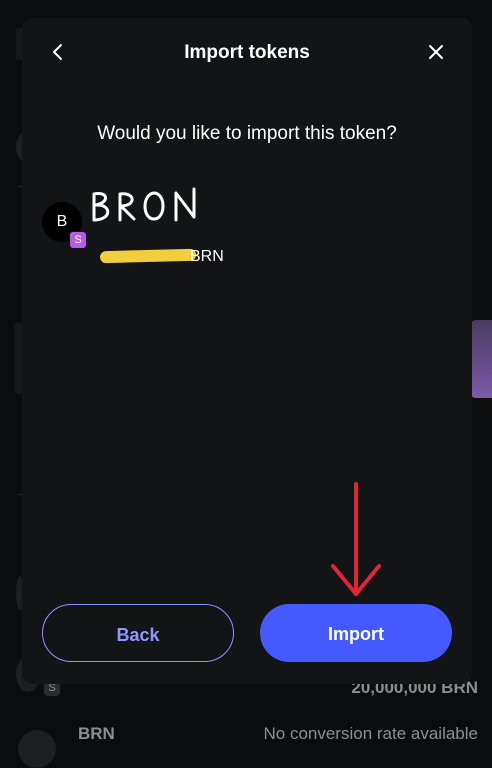 The width and height of the screenshot is (492, 768). Describe the element at coordinates (356, 633) in the screenshot. I see `import-button: Import` at that location.